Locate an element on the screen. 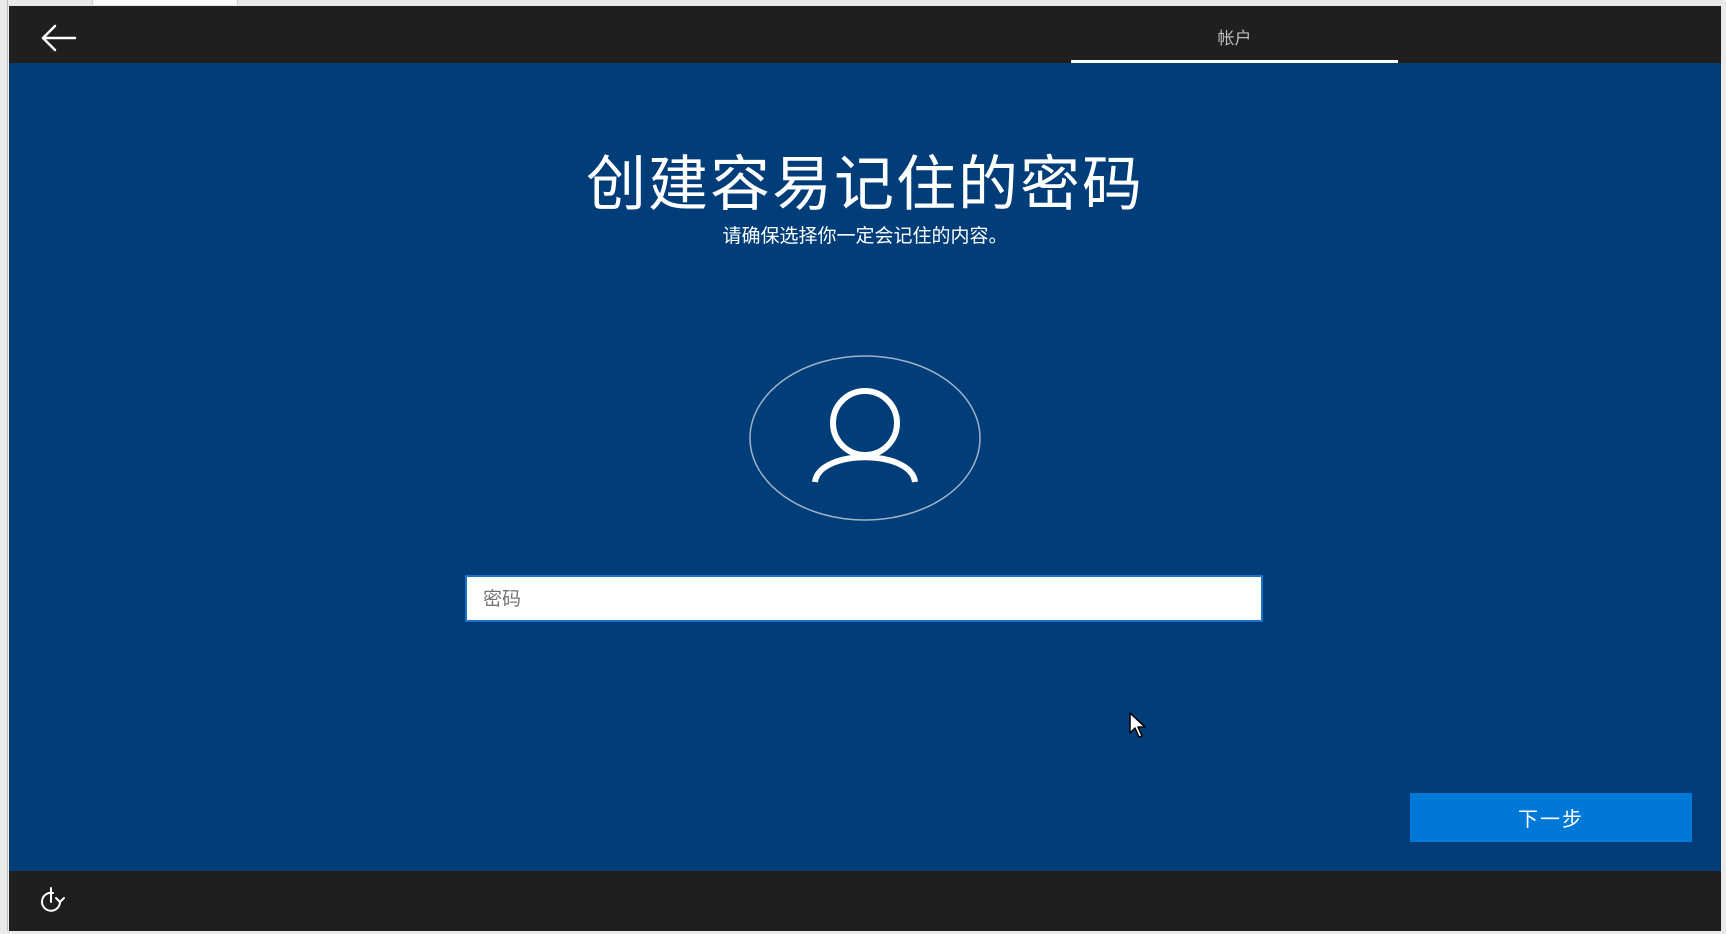  ease-of-access-icon is located at coordinates (53, 899).